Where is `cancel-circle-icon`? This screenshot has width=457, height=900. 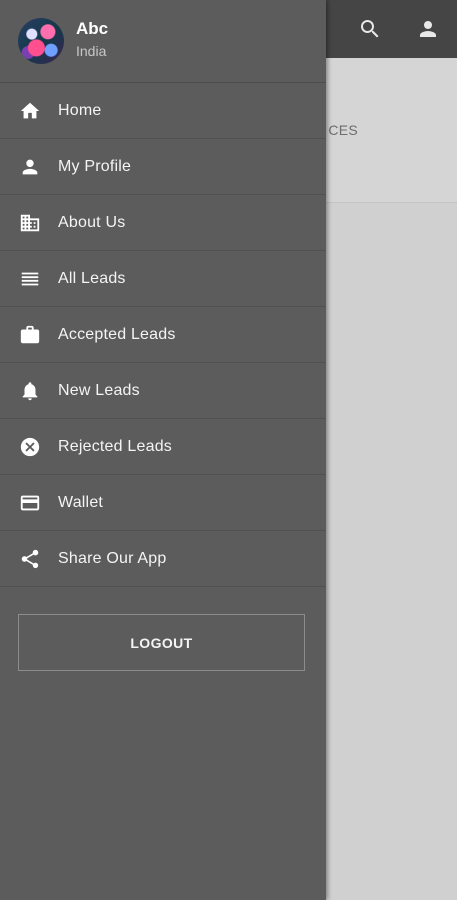 cancel-circle-icon is located at coordinates (30, 447).